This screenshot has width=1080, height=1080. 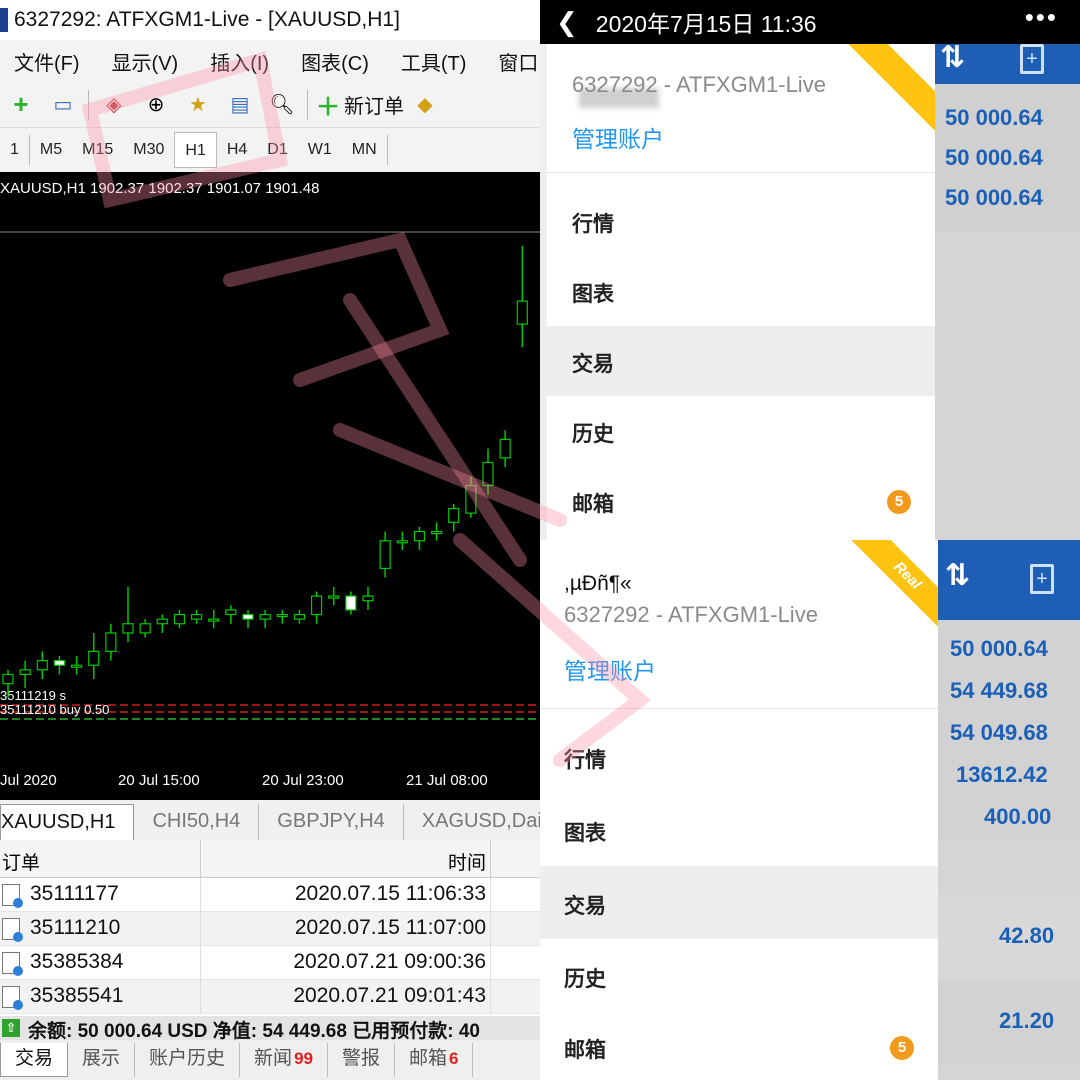 I want to click on tab-label: 新闻, so click(x=273, y=1058).